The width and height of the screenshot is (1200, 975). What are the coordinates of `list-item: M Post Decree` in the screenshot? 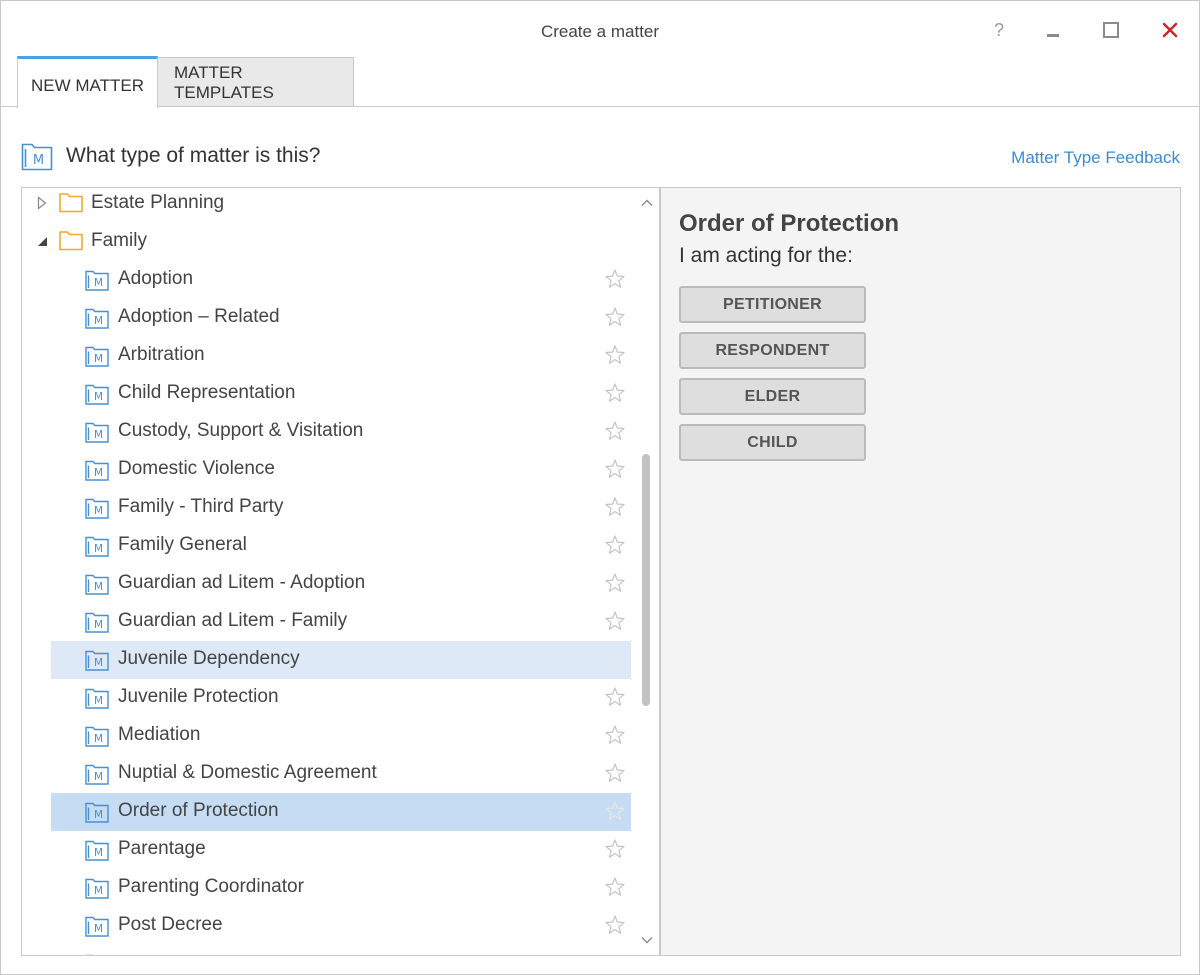 It's located at (341, 926).